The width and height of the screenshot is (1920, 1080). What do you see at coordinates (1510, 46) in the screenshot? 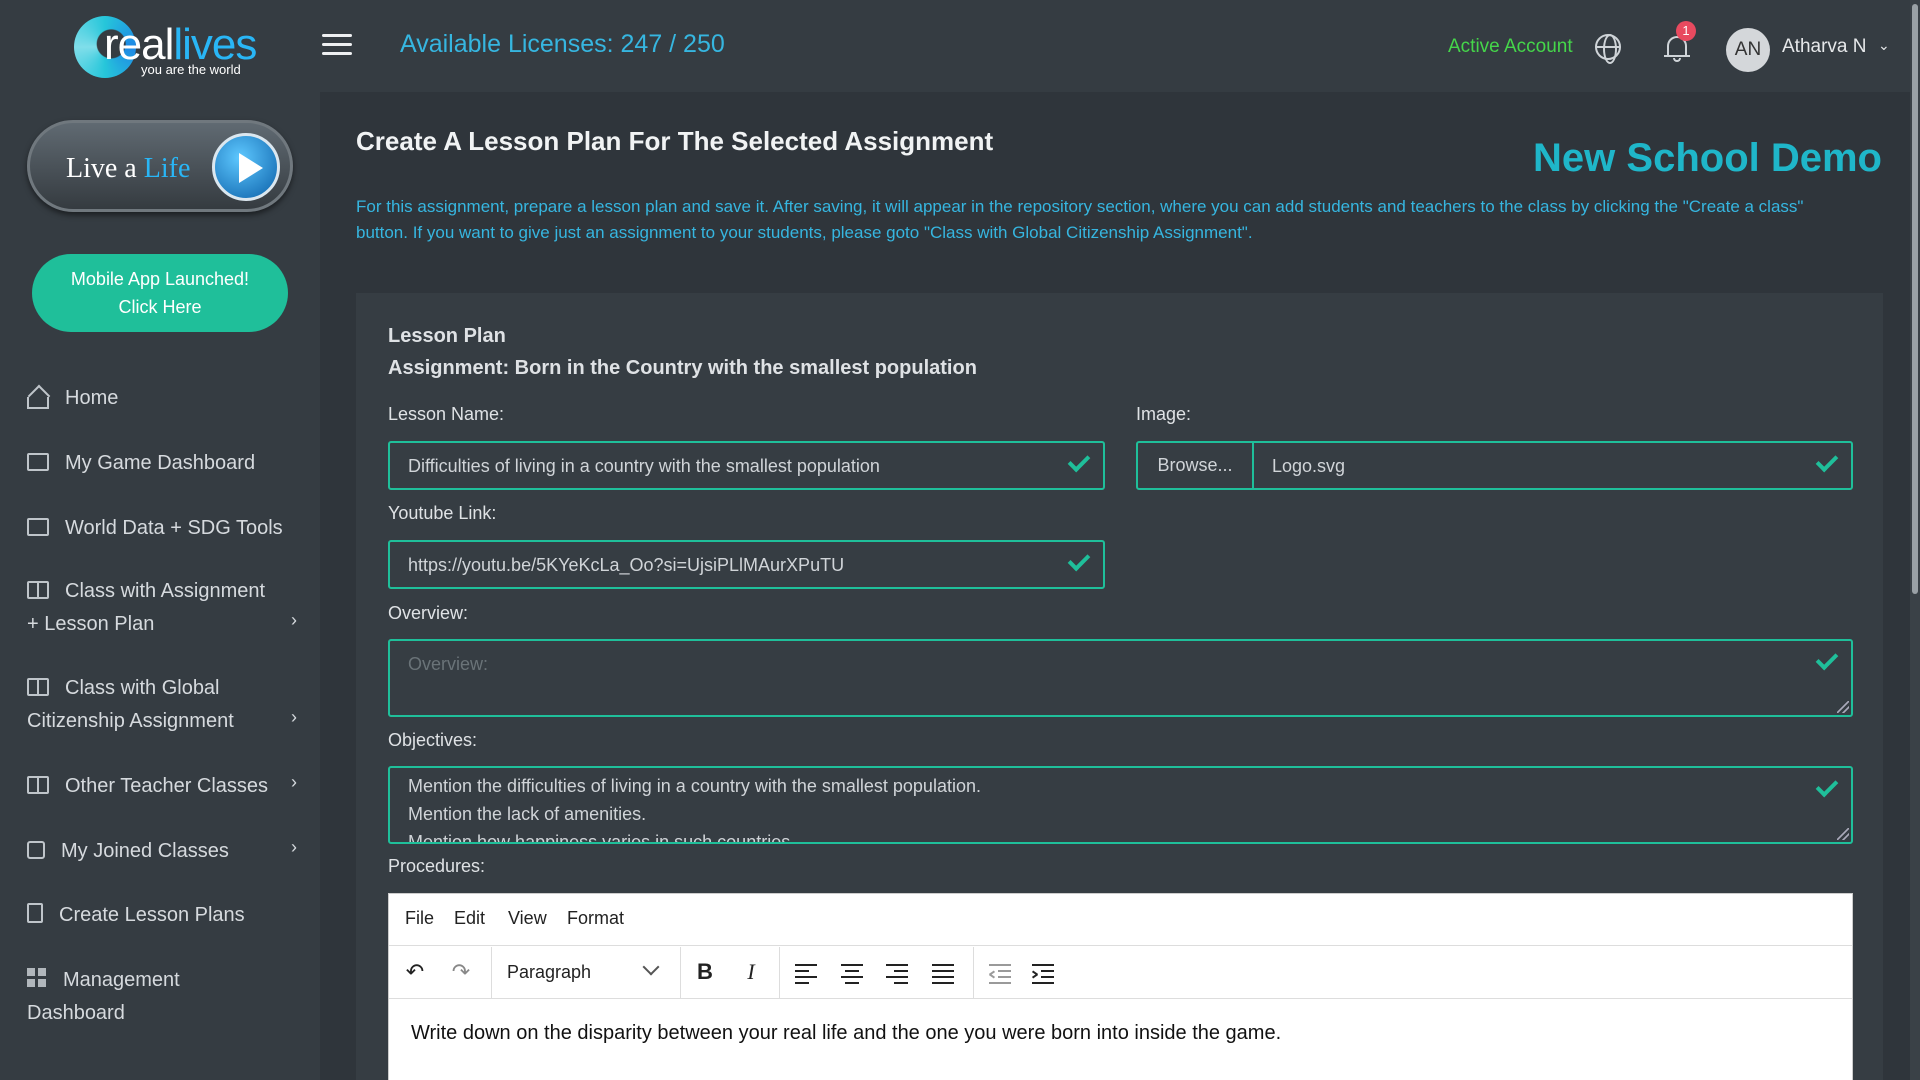
I see `active-account-status: Active Account` at bounding box center [1510, 46].